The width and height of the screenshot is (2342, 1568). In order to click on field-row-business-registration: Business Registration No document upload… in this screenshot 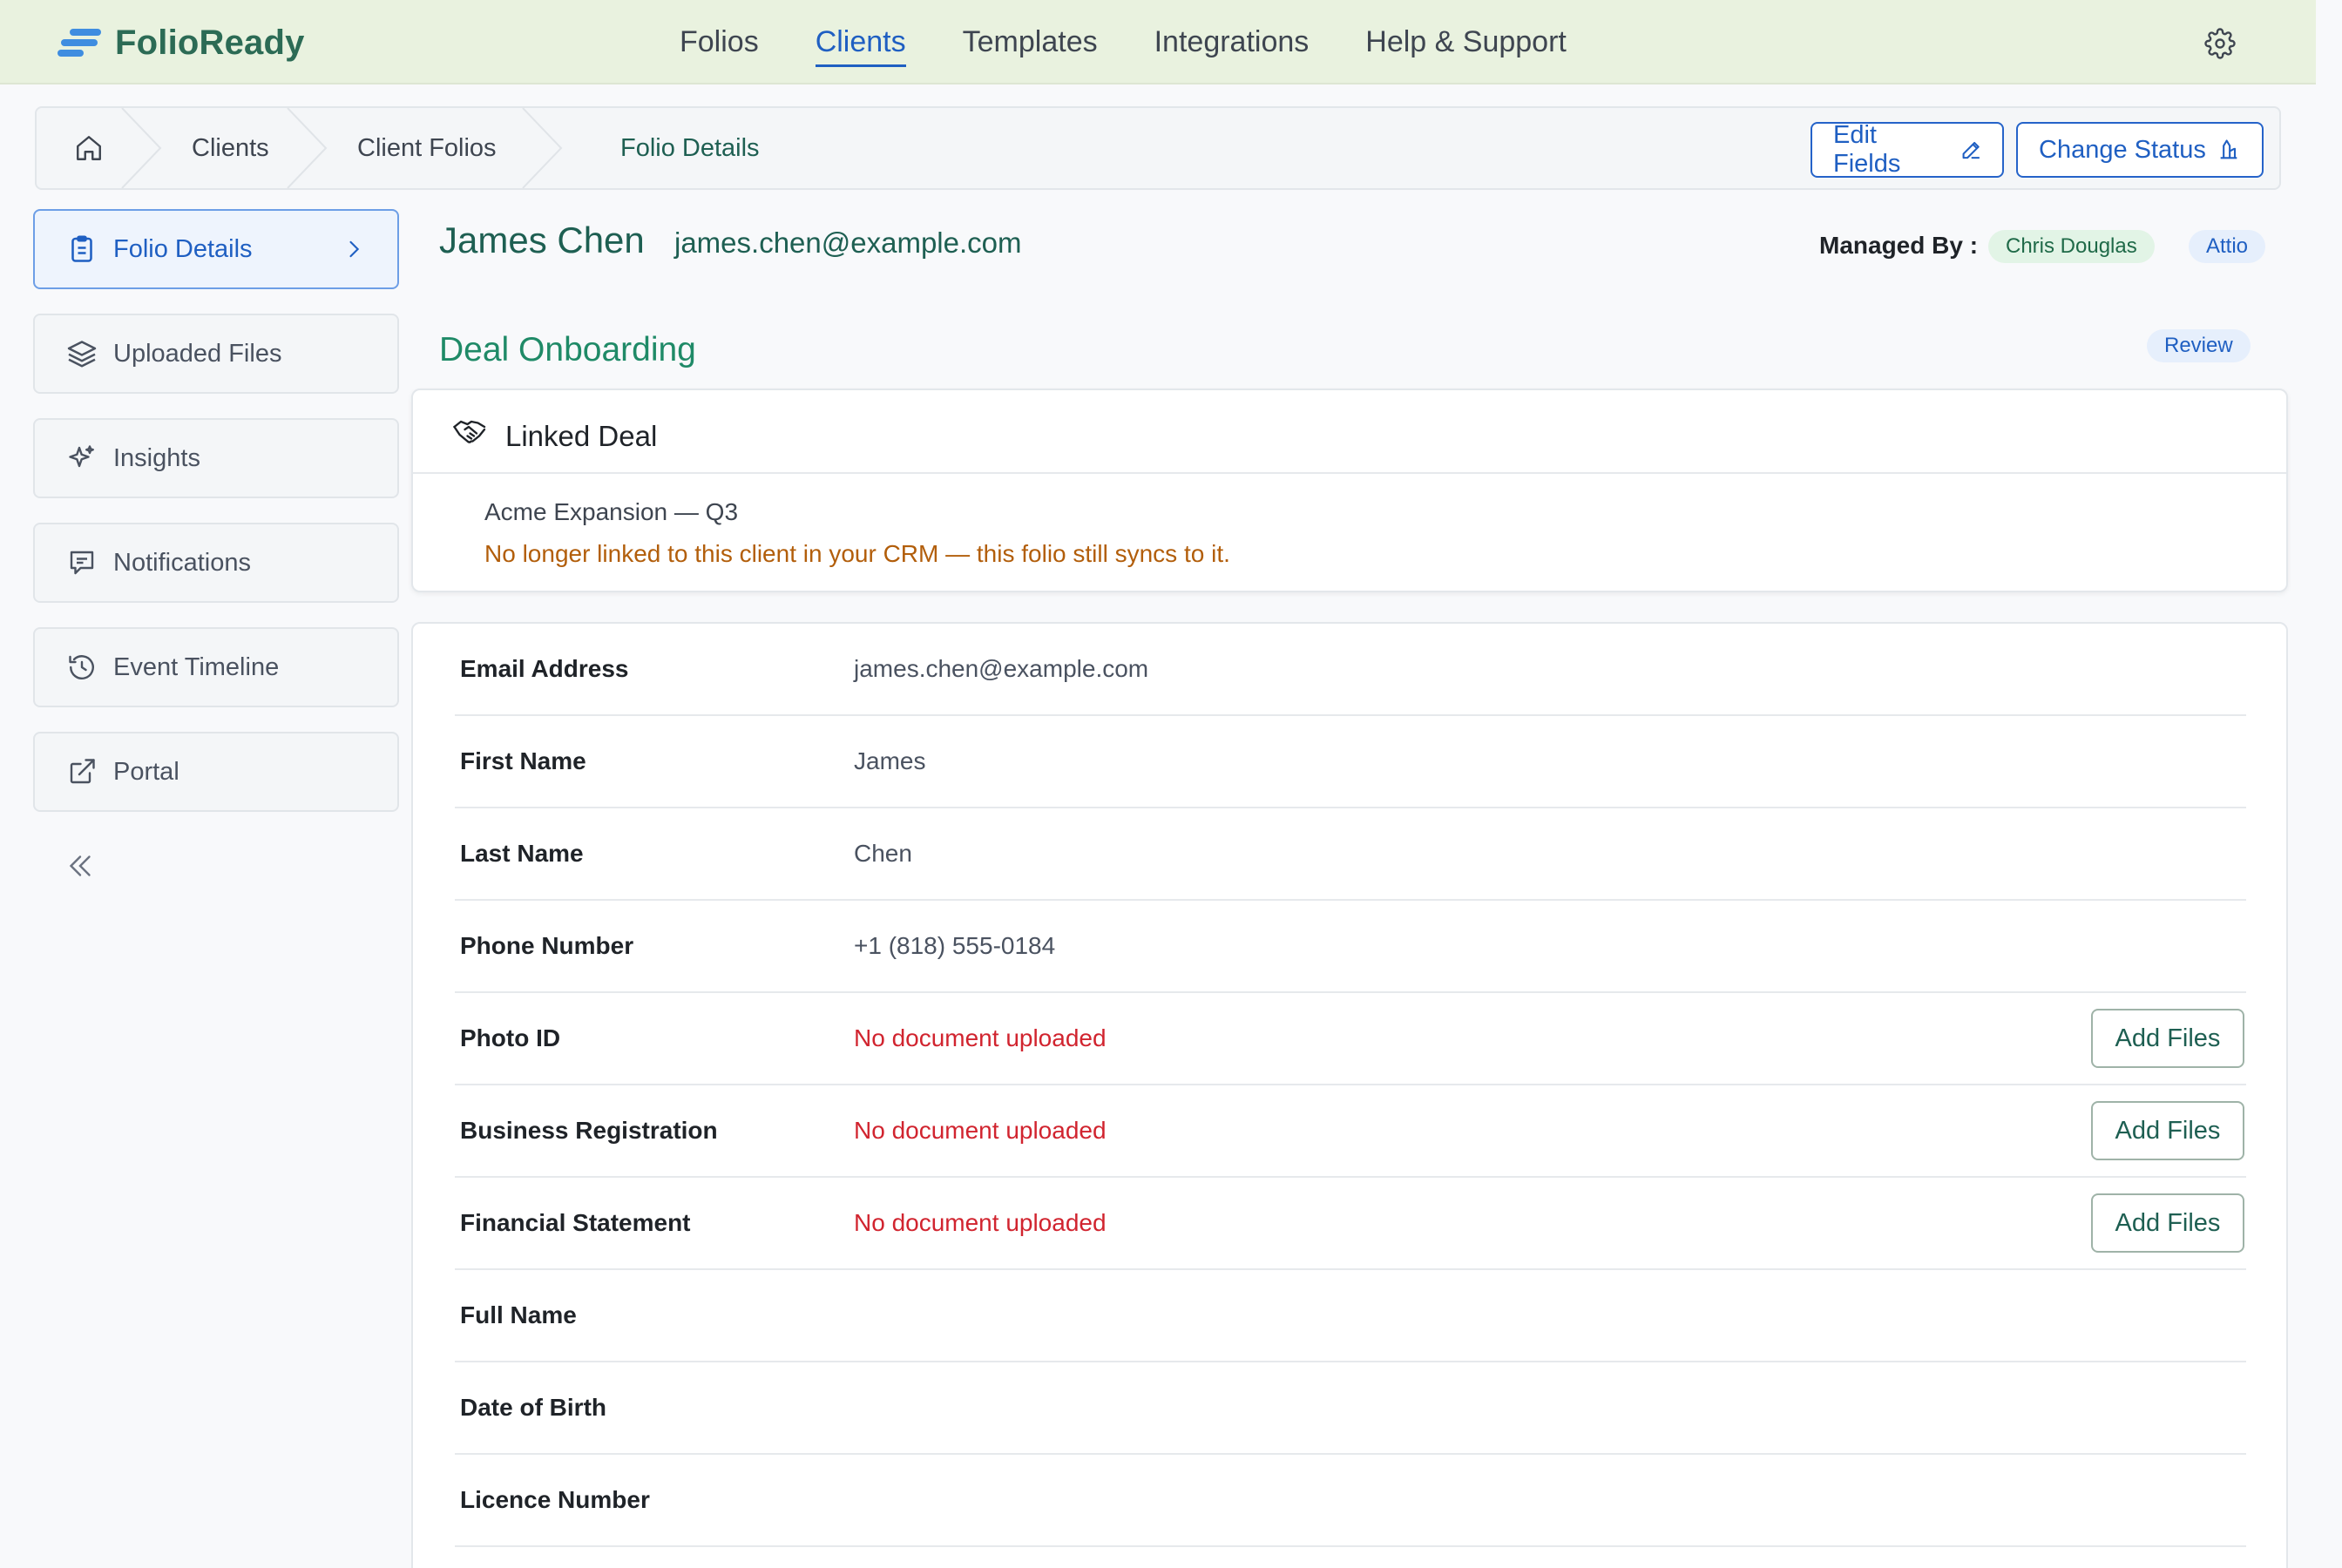, I will do `click(1350, 1132)`.